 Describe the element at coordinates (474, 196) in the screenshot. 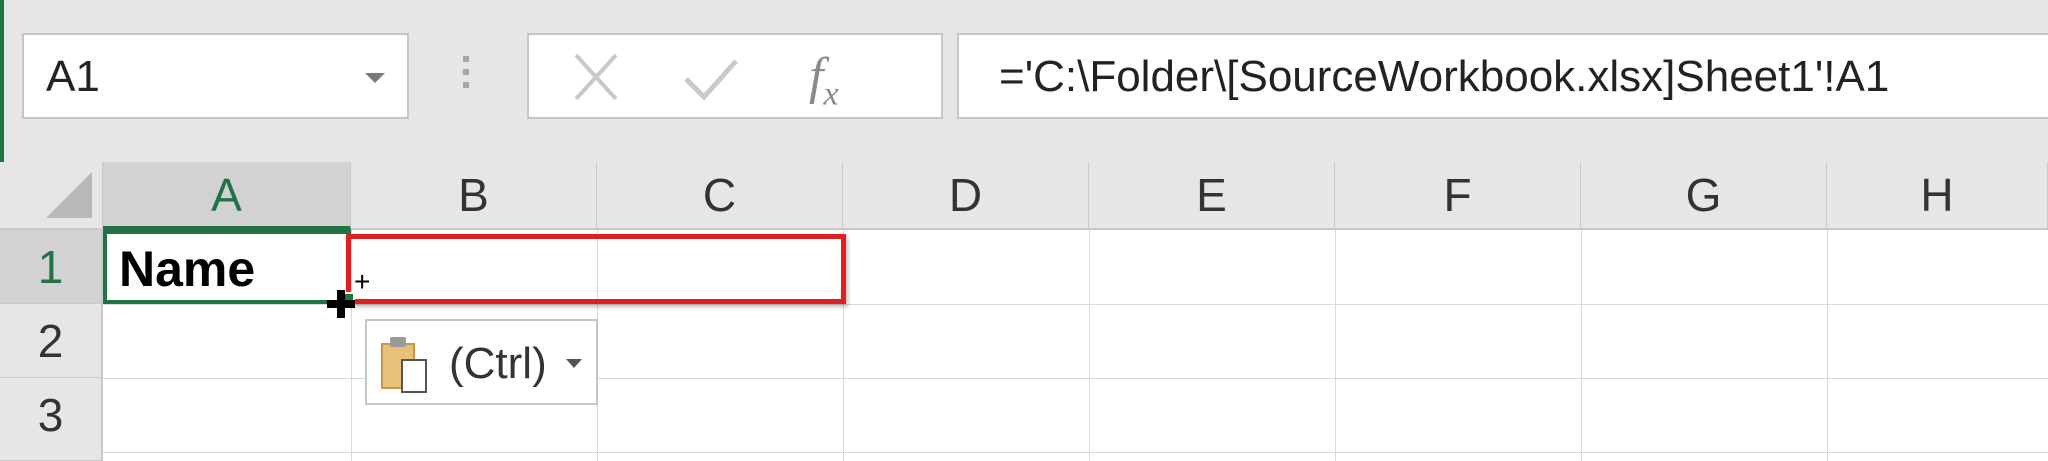

I see `column-header-b: B` at that location.